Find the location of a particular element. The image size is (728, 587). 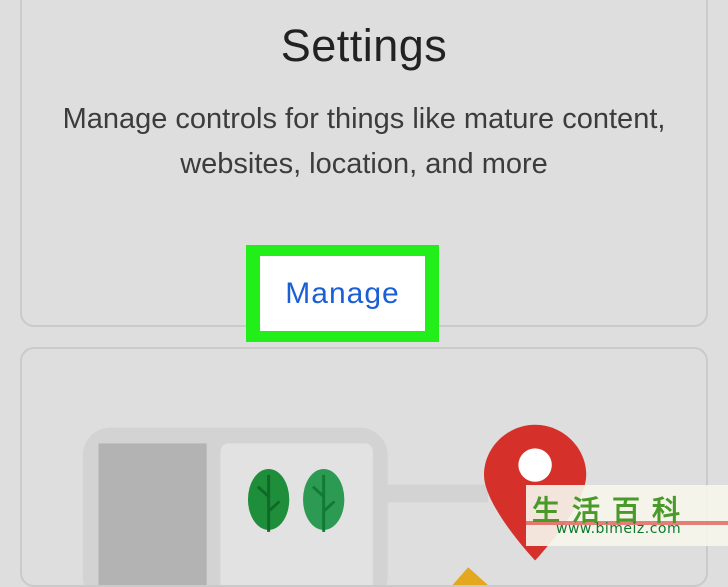

watermark: 生活百科 www.bimeiz.com is located at coordinates (627, 515).